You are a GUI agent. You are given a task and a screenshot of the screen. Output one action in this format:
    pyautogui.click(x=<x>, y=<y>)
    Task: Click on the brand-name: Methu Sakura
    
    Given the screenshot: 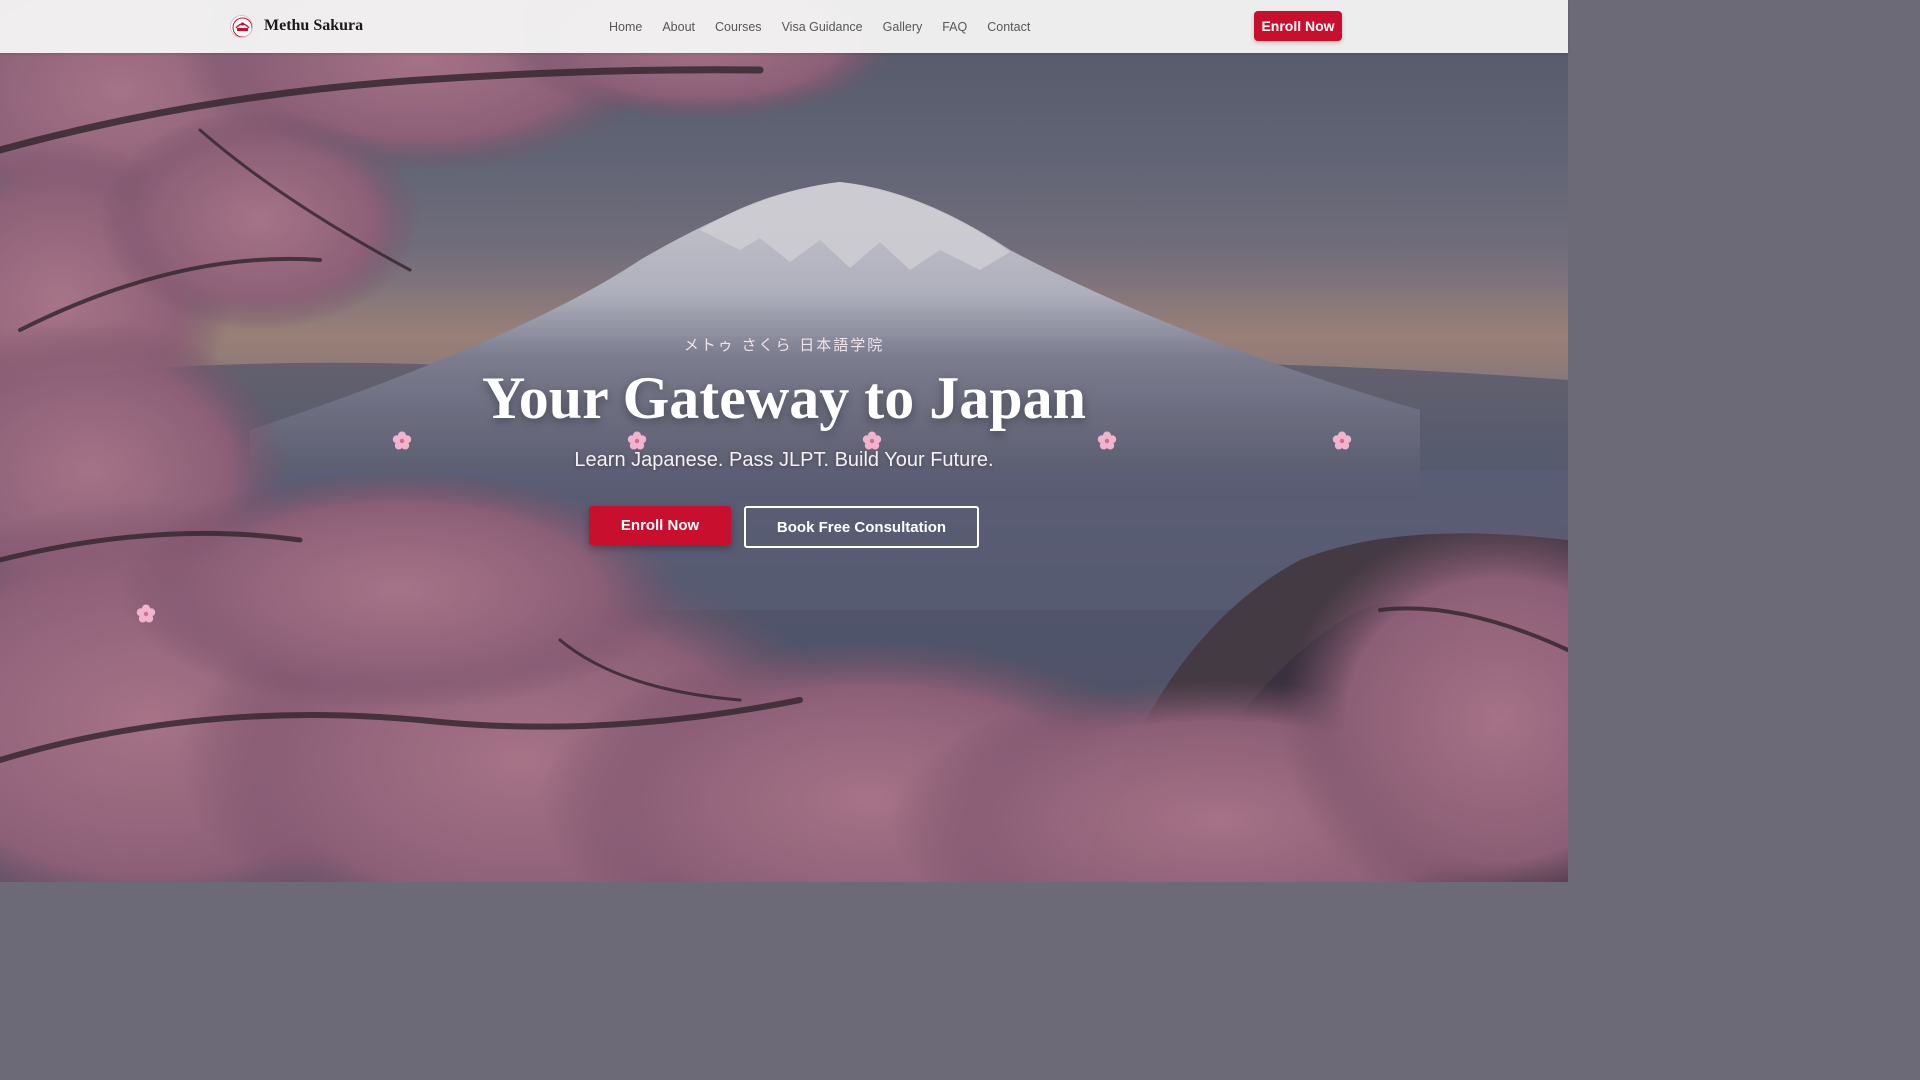 What is the action you would take?
    pyautogui.click(x=314, y=25)
    